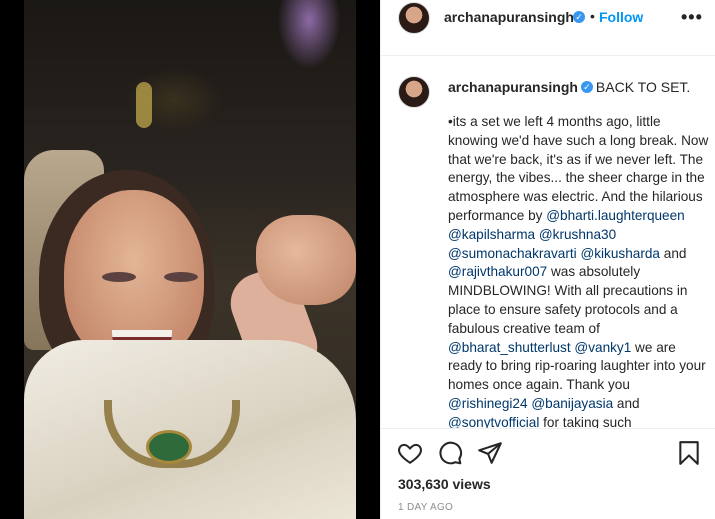 The width and height of the screenshot is (715, 519). I want to click on mention-link: @kikusharda, so click(620, 253).